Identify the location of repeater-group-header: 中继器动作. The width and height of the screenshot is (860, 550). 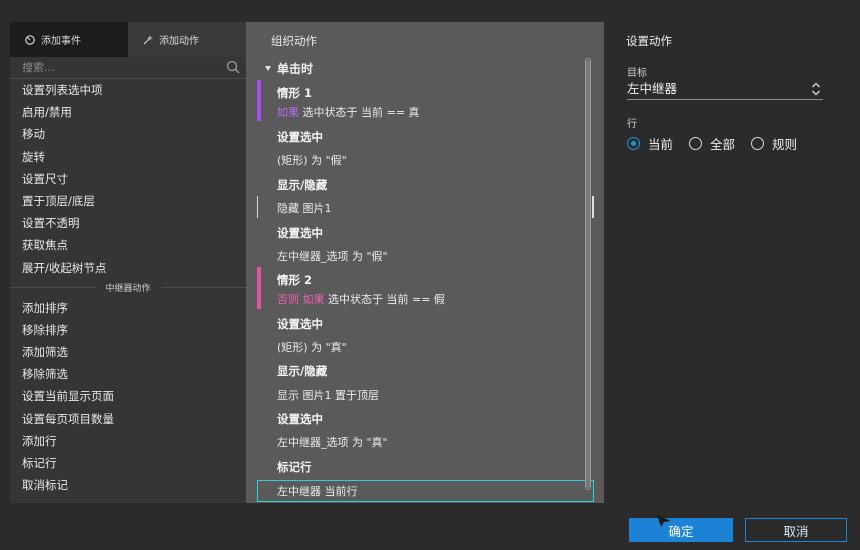
(128, 288).